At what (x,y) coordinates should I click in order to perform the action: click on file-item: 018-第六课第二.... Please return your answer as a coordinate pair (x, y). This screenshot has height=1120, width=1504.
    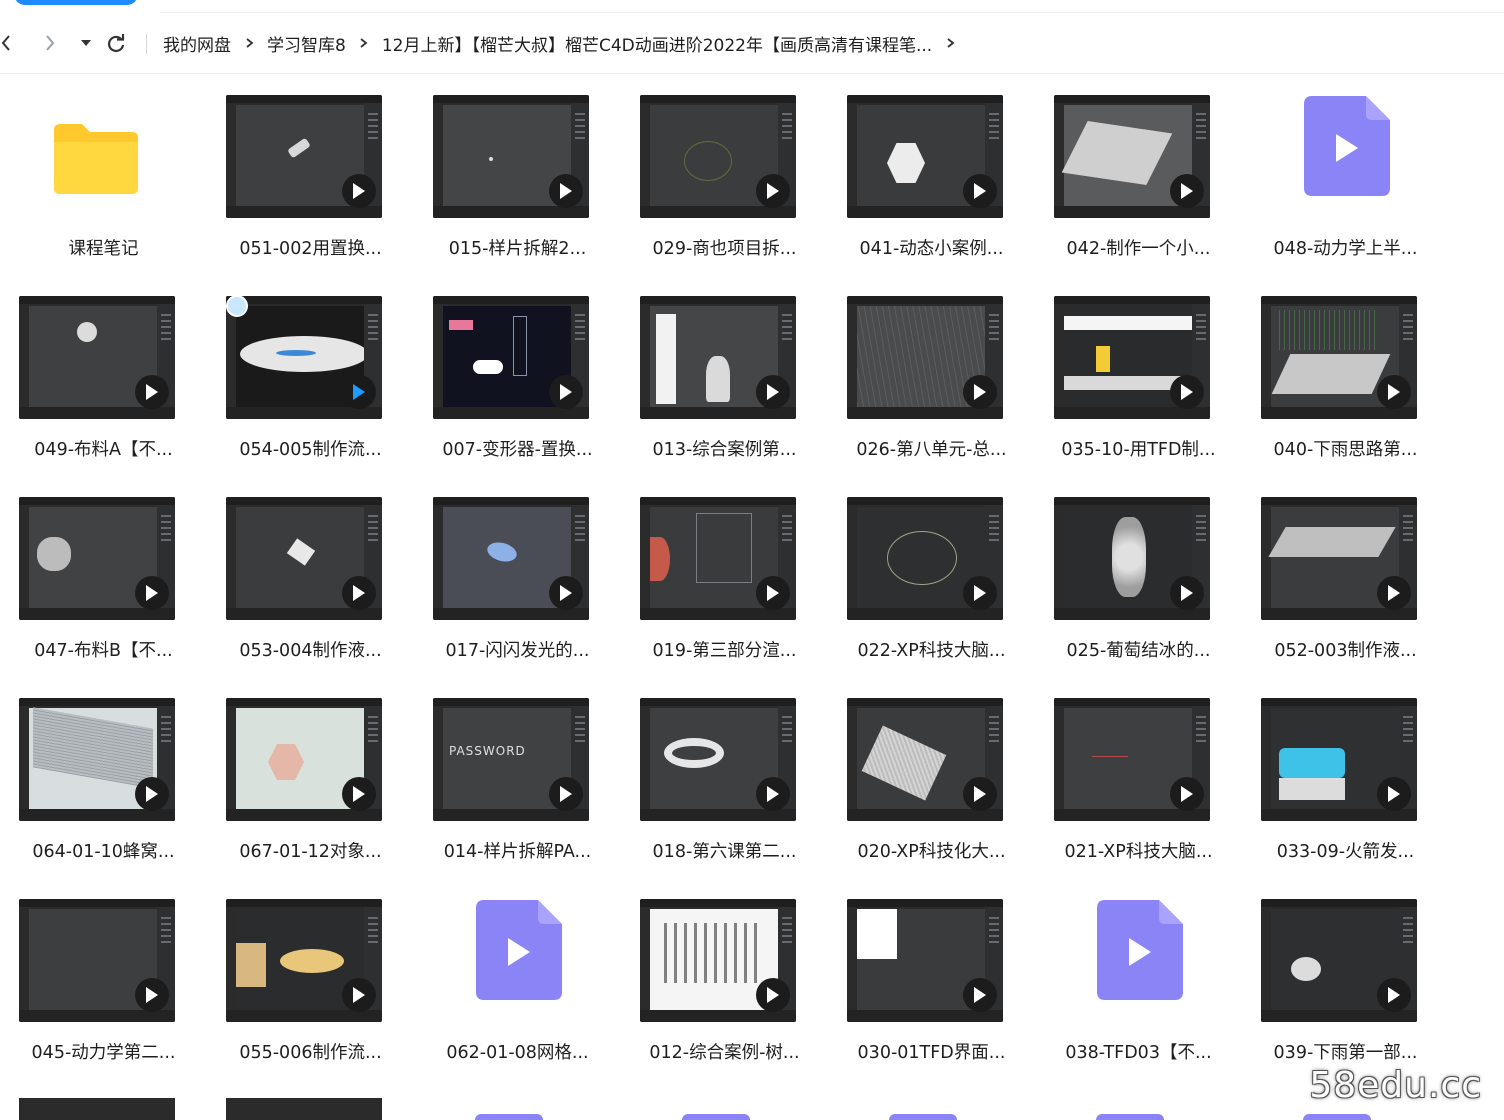
    Looking at the image, I should click on (724, 777).